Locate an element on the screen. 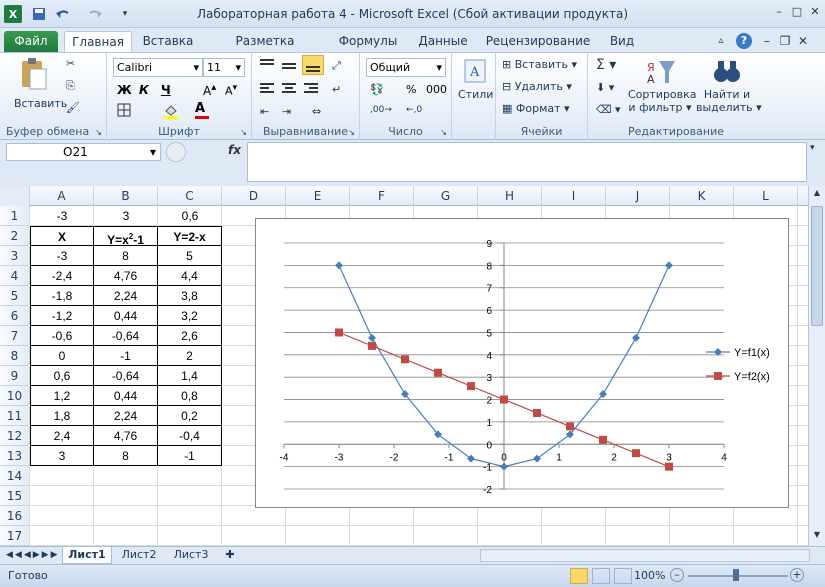 This screenshot has height=587, width=825. wrap-text-icon: ↵ is located at coordinates (336, 89).